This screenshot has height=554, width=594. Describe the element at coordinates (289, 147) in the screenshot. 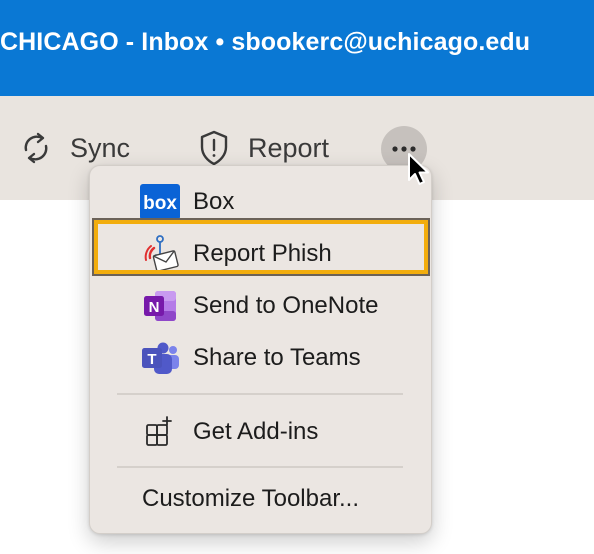

I see `report-label: Report` at that location.